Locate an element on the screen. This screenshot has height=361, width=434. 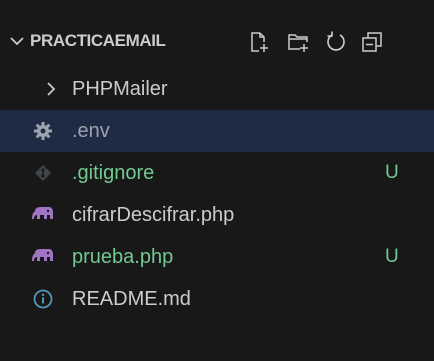
tree-item-phpmailer: PHPMailer is located at coordinates (217, 89).